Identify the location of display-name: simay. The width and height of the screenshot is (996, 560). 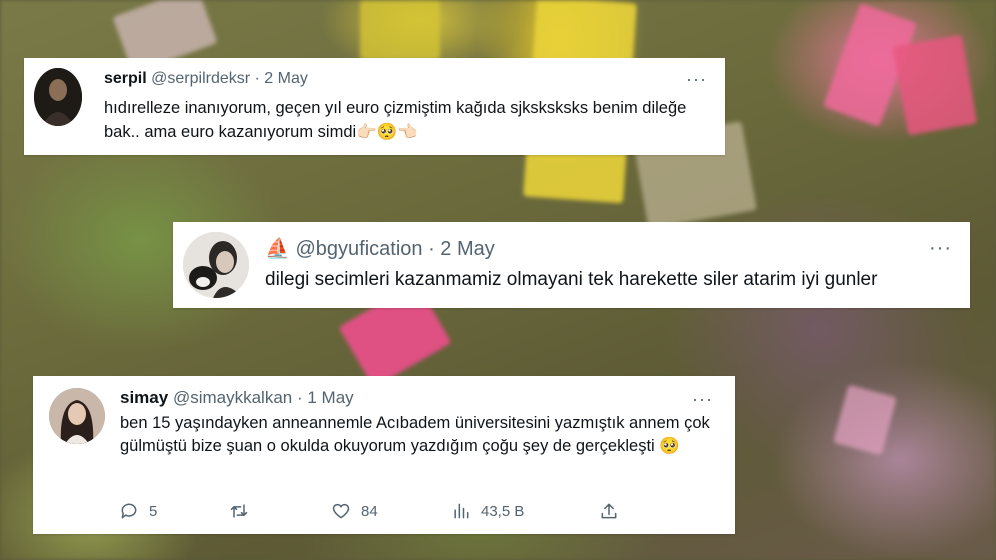
(144, 397).